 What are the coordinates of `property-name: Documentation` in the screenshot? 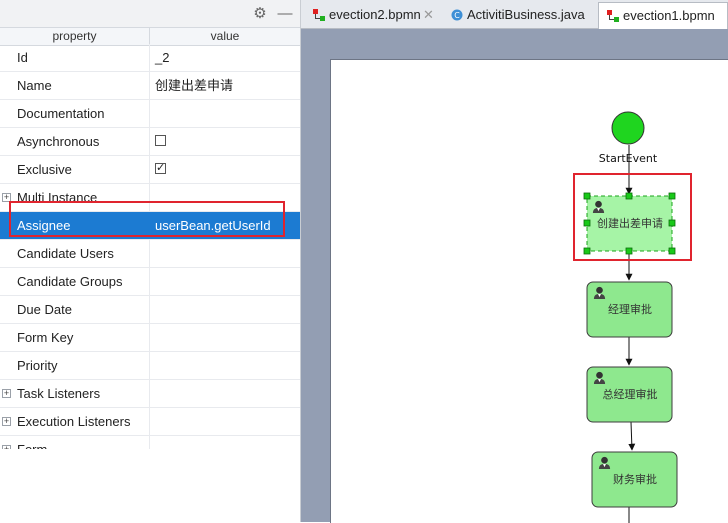 It's located at (61, 113).